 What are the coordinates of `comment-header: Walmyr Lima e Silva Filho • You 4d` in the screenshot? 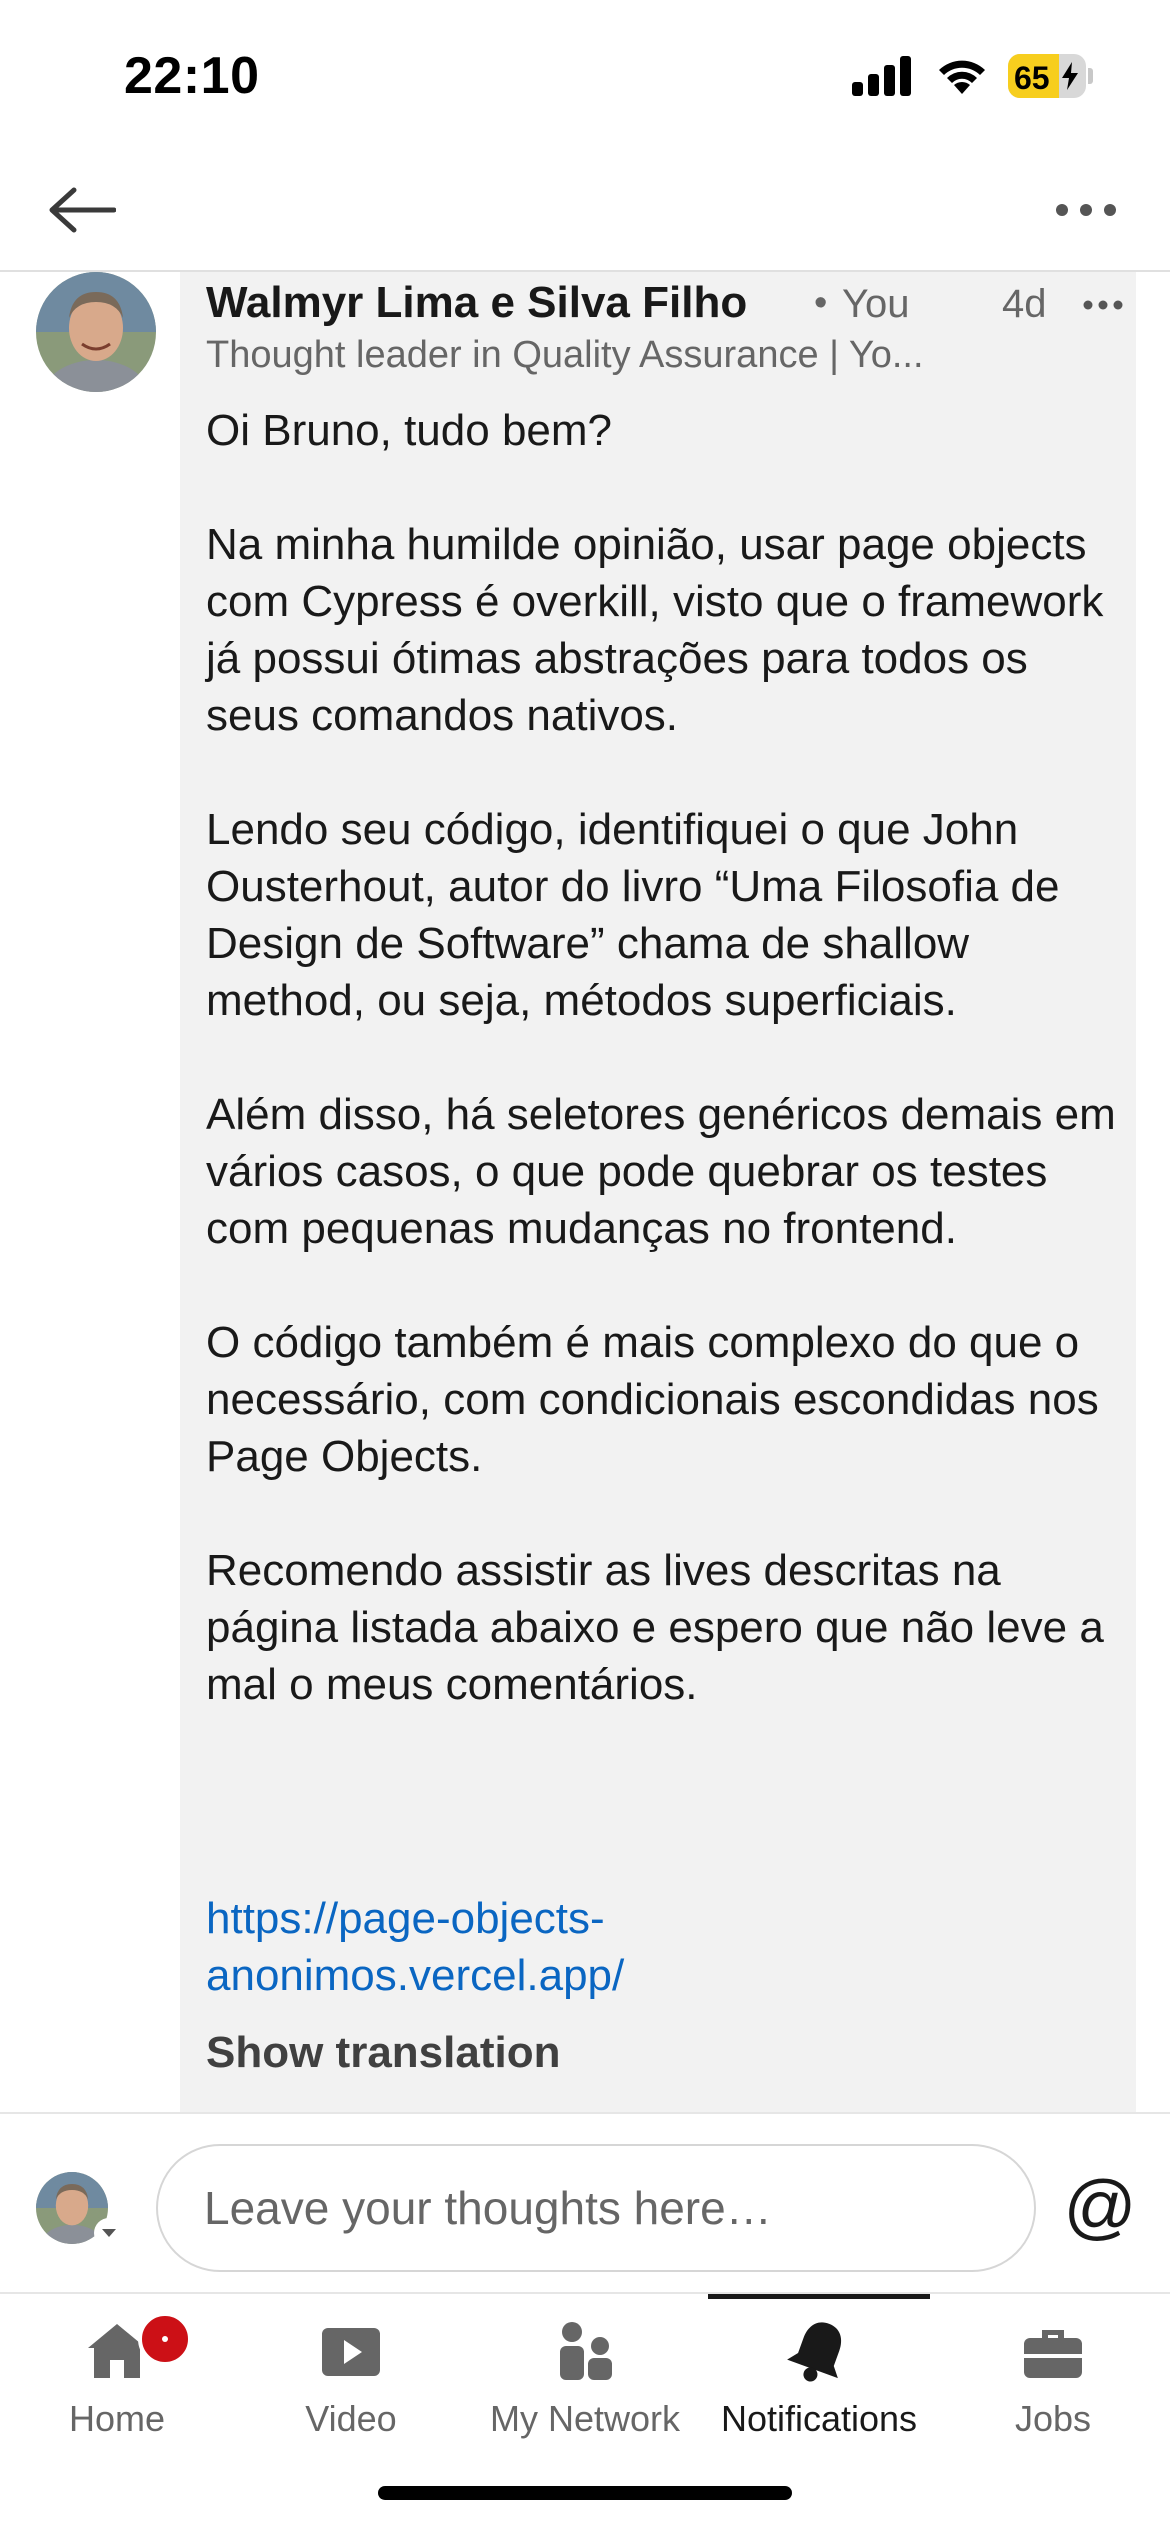 It's located at (664, 304).